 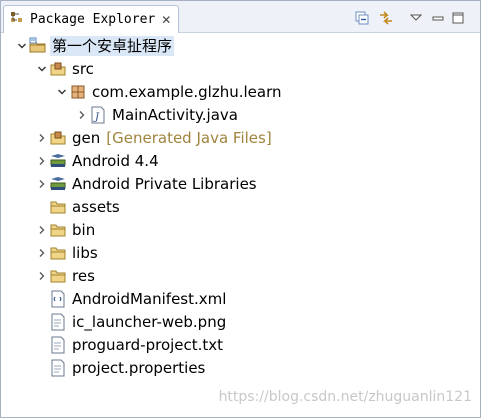 I want to click on tree-item-manifest: AndroidManifest.xml, so click(x=131, y=299).